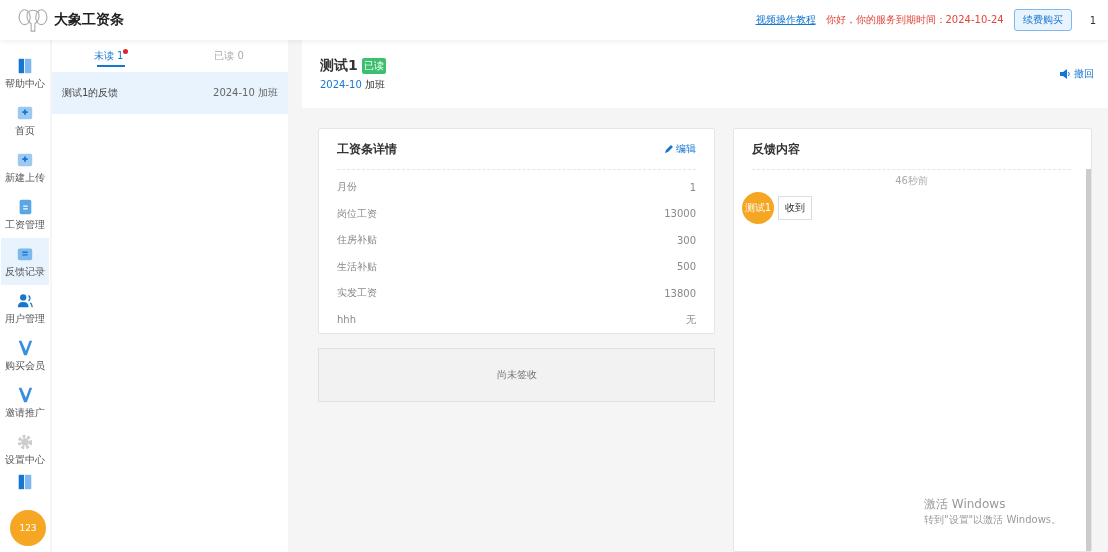 This screenshot has width=1108, height=552. I want to click on list-tab: 未读 1, so click(111, 56).